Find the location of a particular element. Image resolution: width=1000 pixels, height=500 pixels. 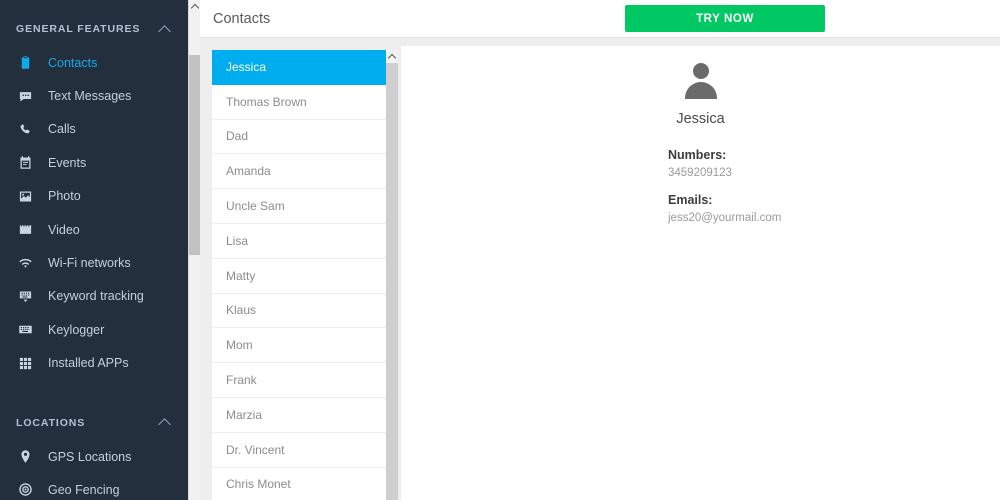

contact-list-item: Klaus is located at coordinates (305, 311).